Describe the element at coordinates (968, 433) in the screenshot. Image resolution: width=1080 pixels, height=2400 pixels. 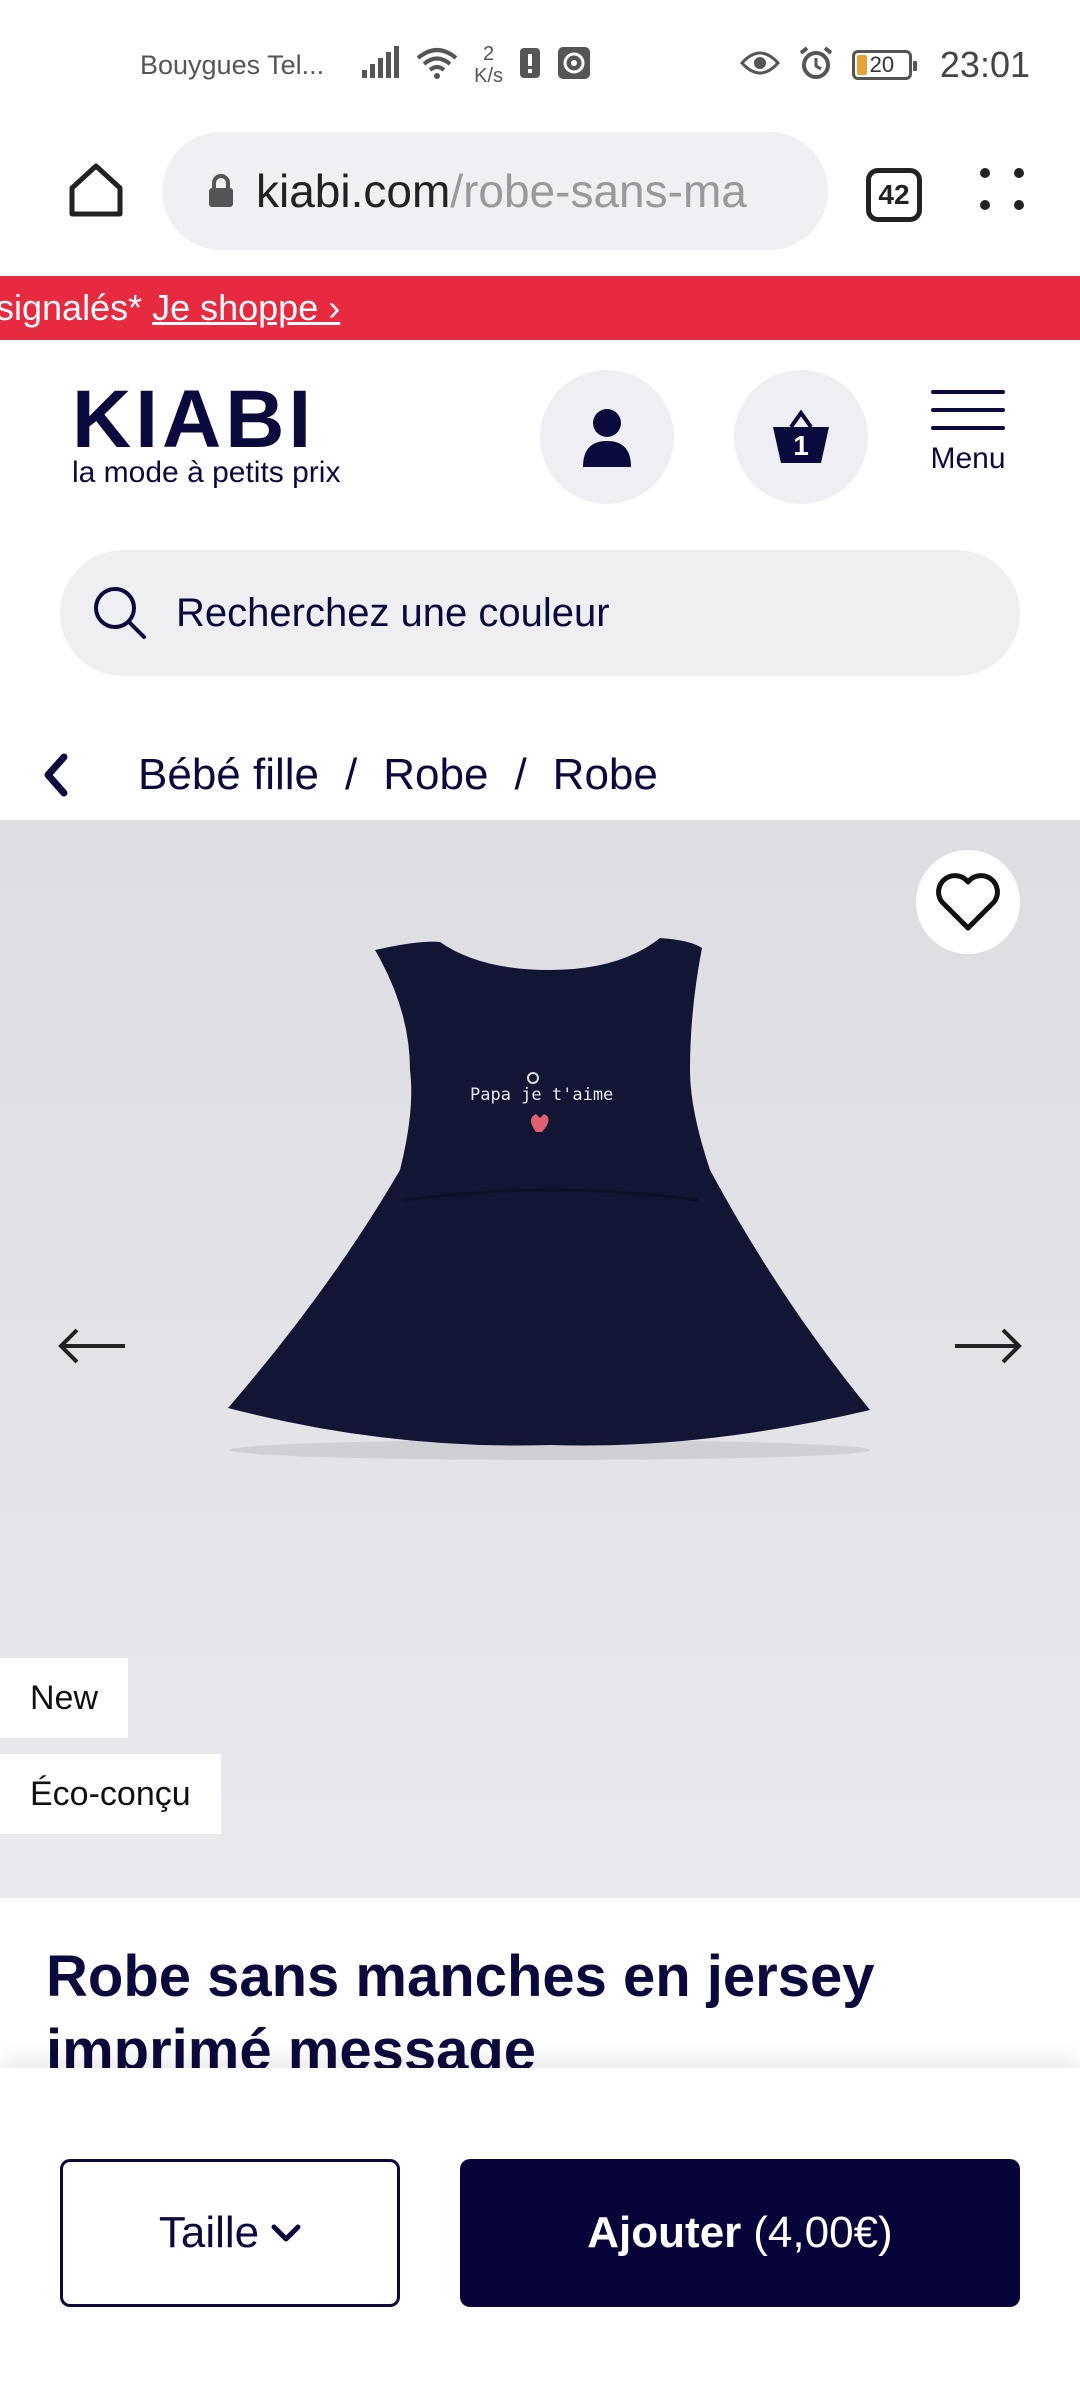
I see `menu-button: Menu` at that location.